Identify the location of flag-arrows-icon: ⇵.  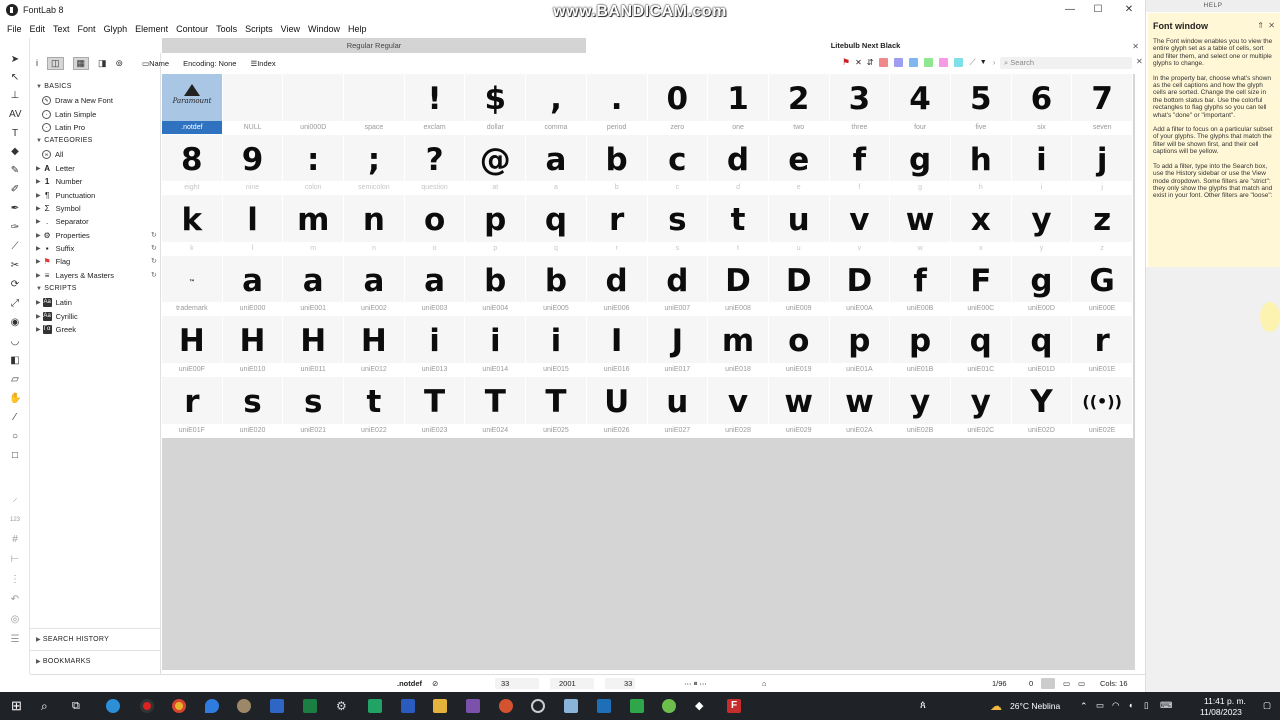
(870, 62).